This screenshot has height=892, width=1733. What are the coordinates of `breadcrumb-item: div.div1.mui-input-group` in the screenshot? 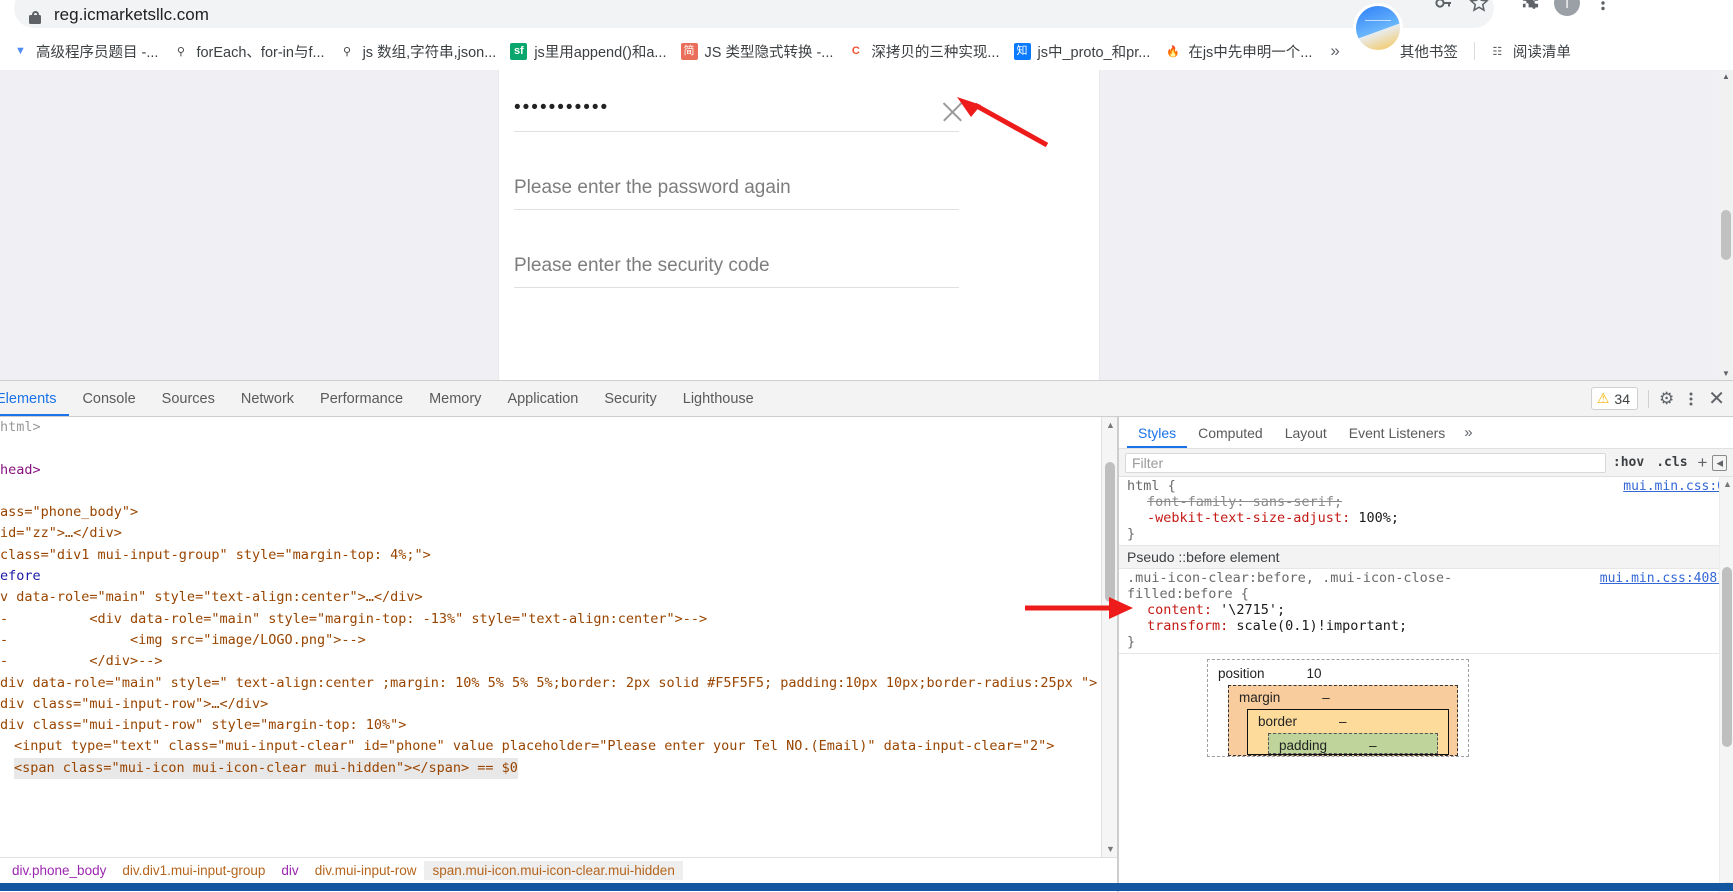 It's located at (193, 870).